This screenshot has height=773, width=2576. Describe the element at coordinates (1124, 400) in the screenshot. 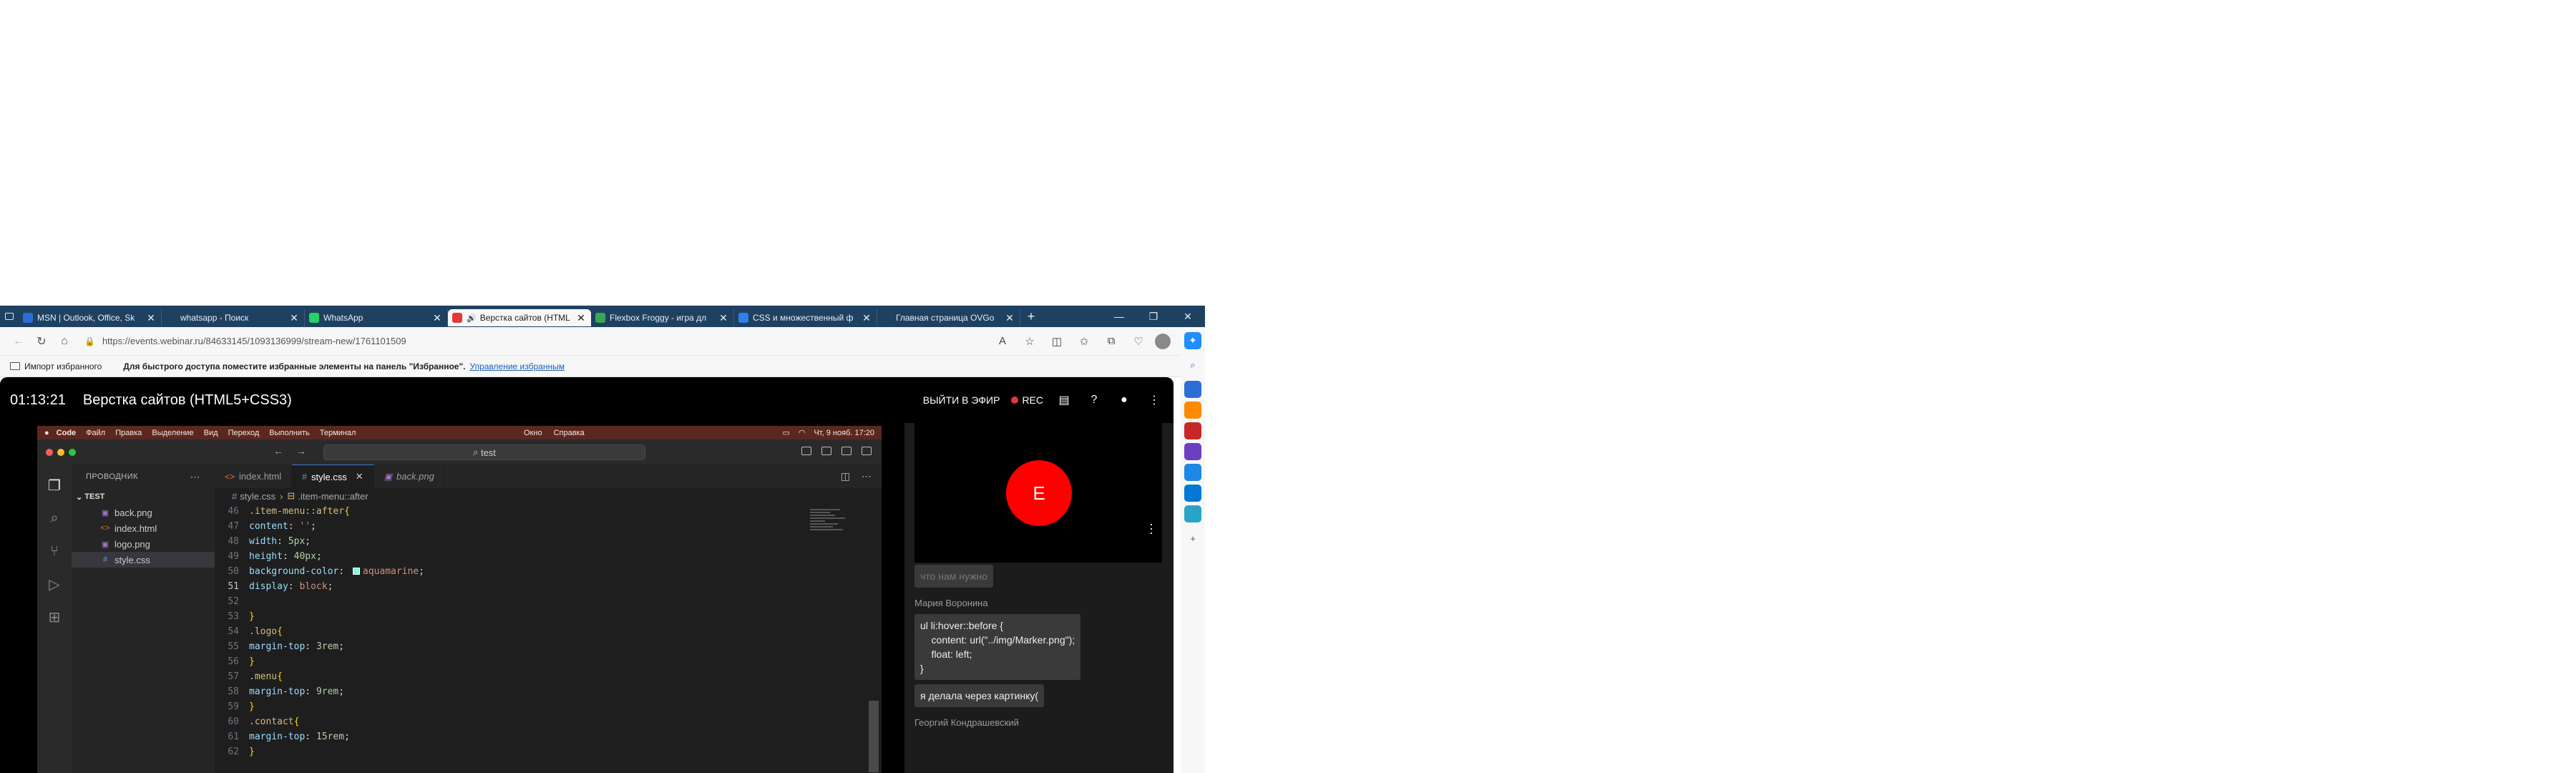

I see `participants-icon: ●` at that location.